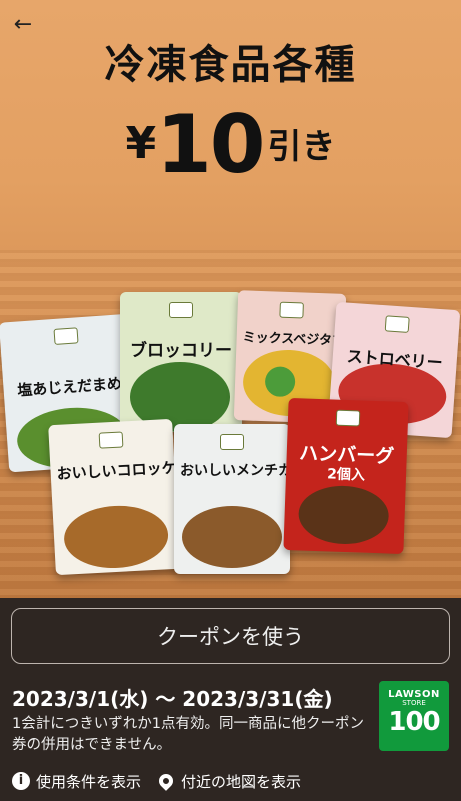 This screenshot has height=801, width=461. Describe the element at coordinates (230, 636) in the screenshot. I see `use-coupon-button: クーポンを使う` at that location.